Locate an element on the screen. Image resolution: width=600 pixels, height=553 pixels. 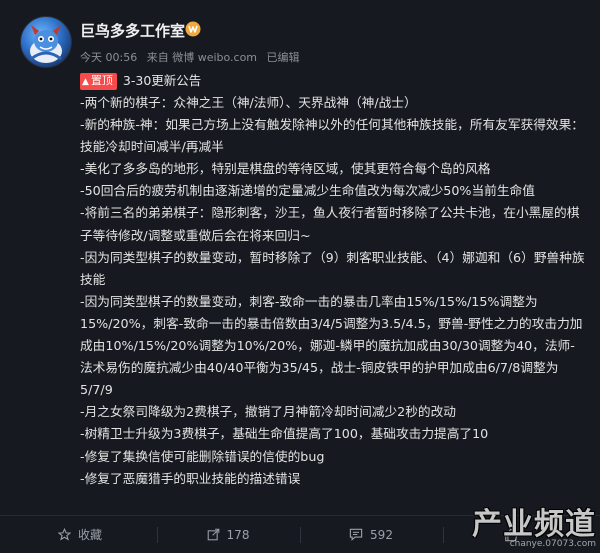
pinned-title-row: ▲ 置顶 3-30更新公告 is located at coordinates (140, 80).